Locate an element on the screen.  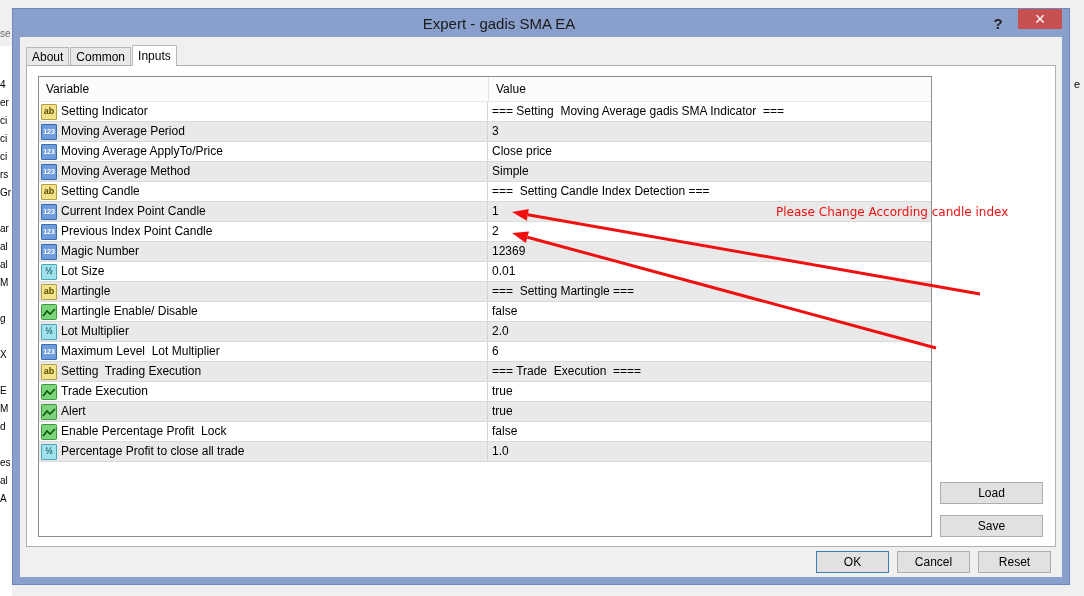
value-cell: === Trade Execution ==== is located at coordinates (565, 371).